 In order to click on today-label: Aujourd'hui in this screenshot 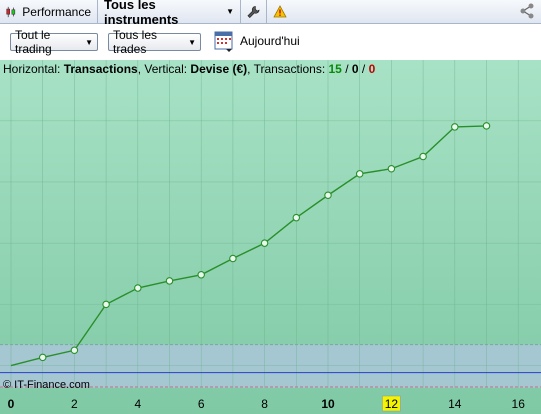, I will do `click(270, 41)`.